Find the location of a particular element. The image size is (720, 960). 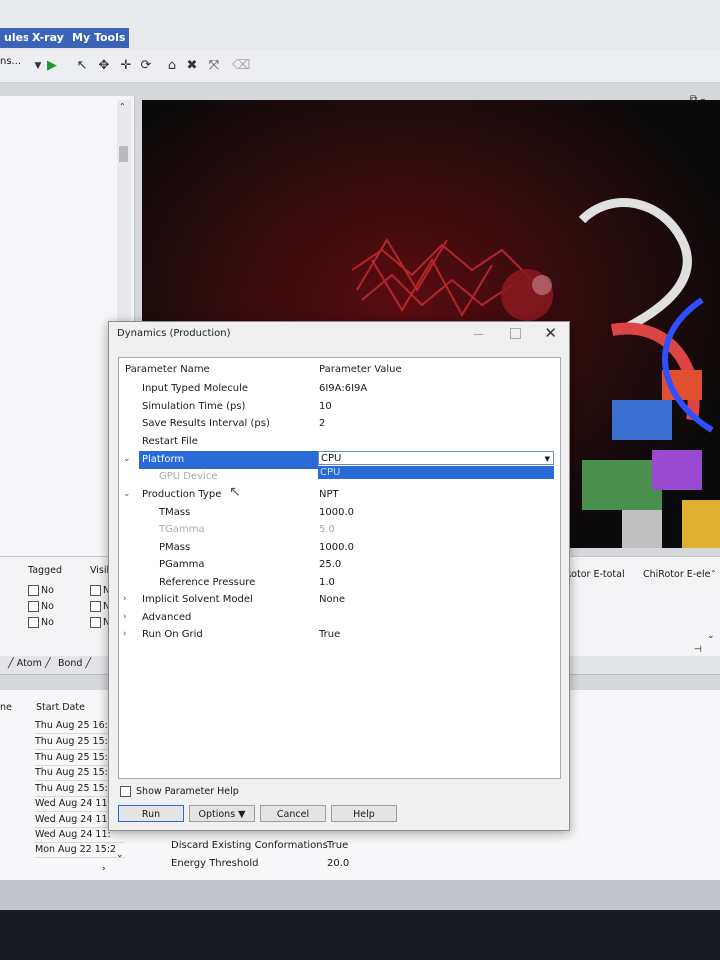

param-row-production-type: ⌄ Production Type NPT is located at coordinates (339, 495).